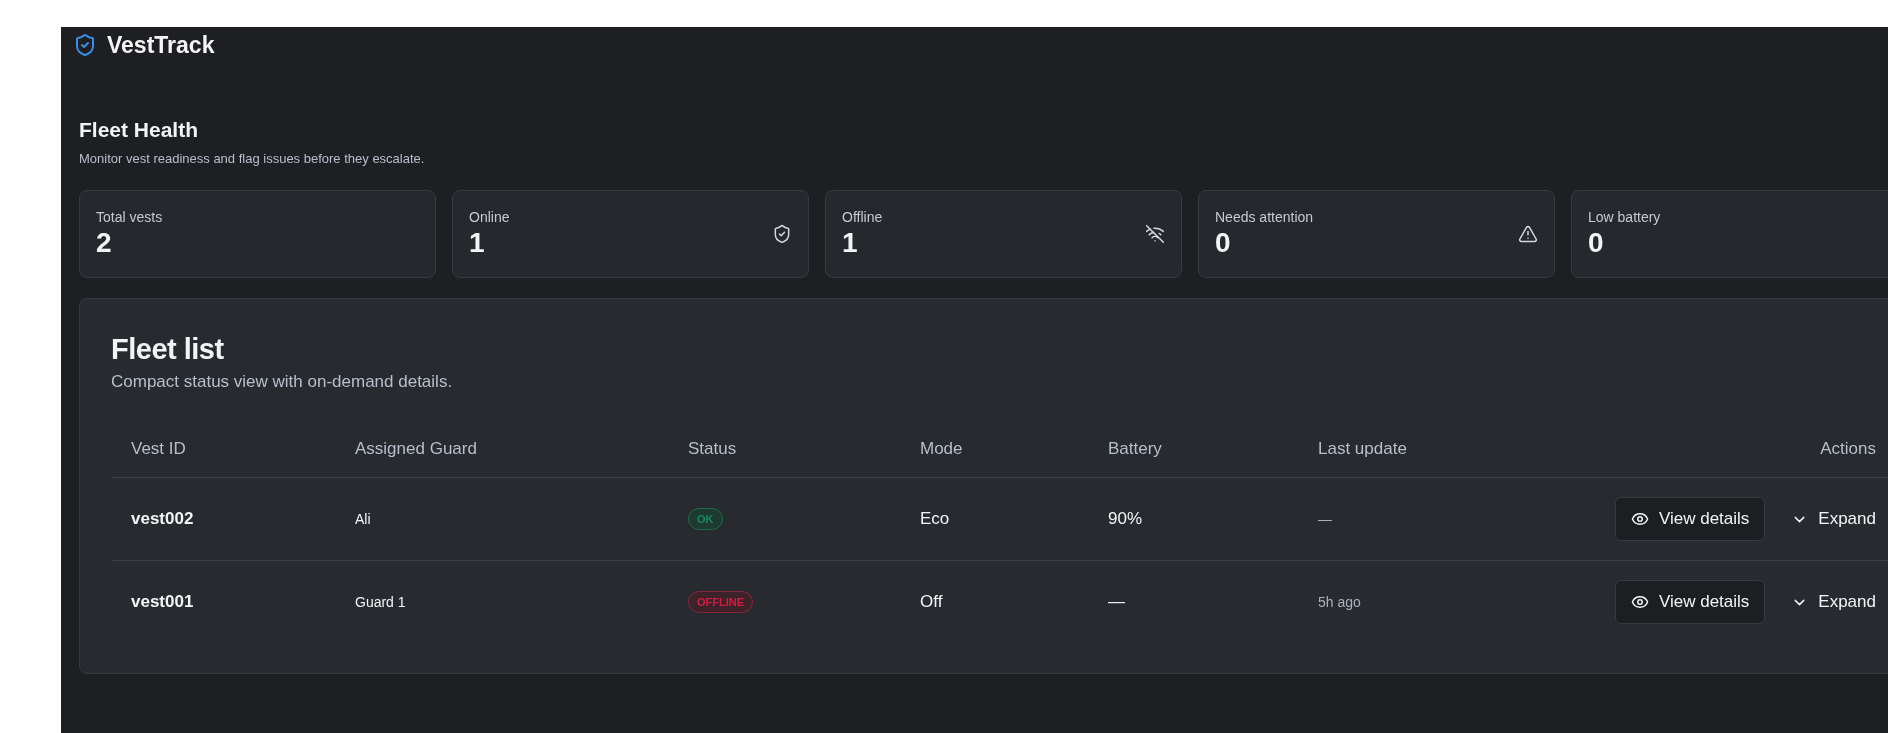 This screenshot has height=733, width=1888. What do you see at coordinates (1135, 448) in the screenshot?
I see `column-header: Battery` at bounding box center [1135, 448].